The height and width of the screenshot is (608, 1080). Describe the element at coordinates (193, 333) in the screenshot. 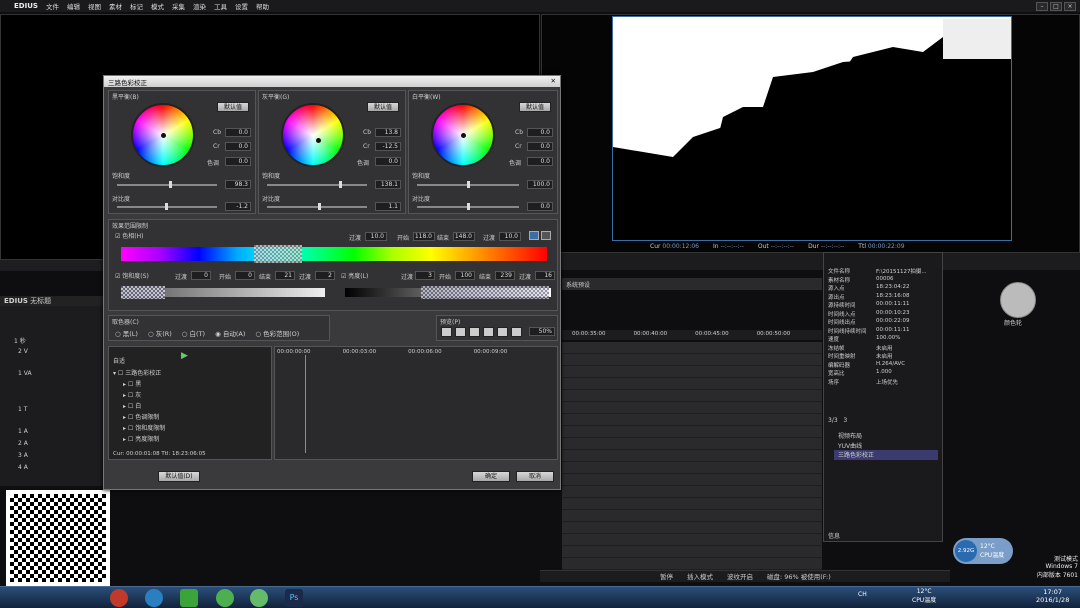

I see `picker-white-radio: ○ 白(T)` at that location.